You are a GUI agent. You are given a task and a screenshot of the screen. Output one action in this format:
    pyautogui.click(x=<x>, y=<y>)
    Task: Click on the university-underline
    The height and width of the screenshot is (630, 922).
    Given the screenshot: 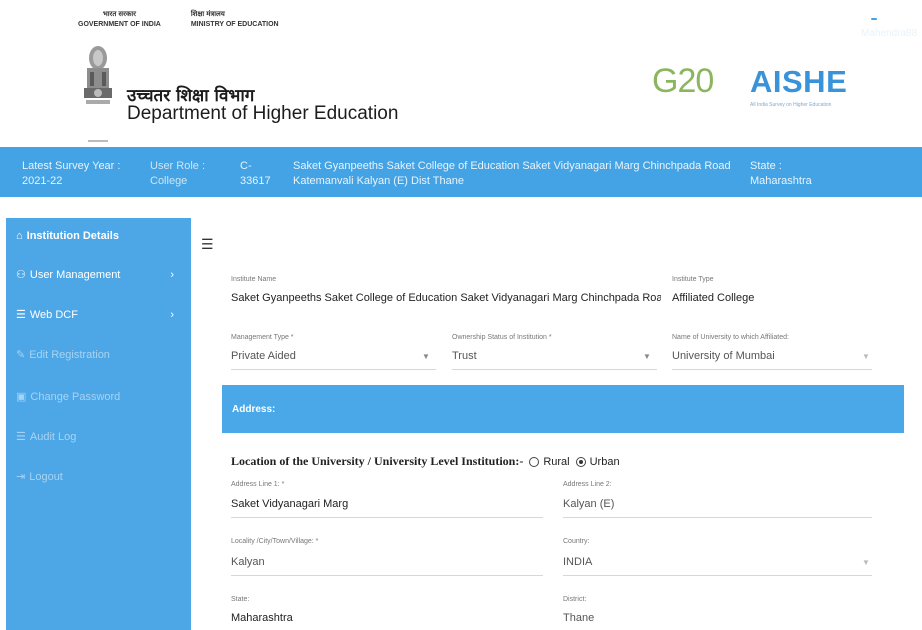 What is the action you would take?
    pyautogui.click(x=772, y=369)
    